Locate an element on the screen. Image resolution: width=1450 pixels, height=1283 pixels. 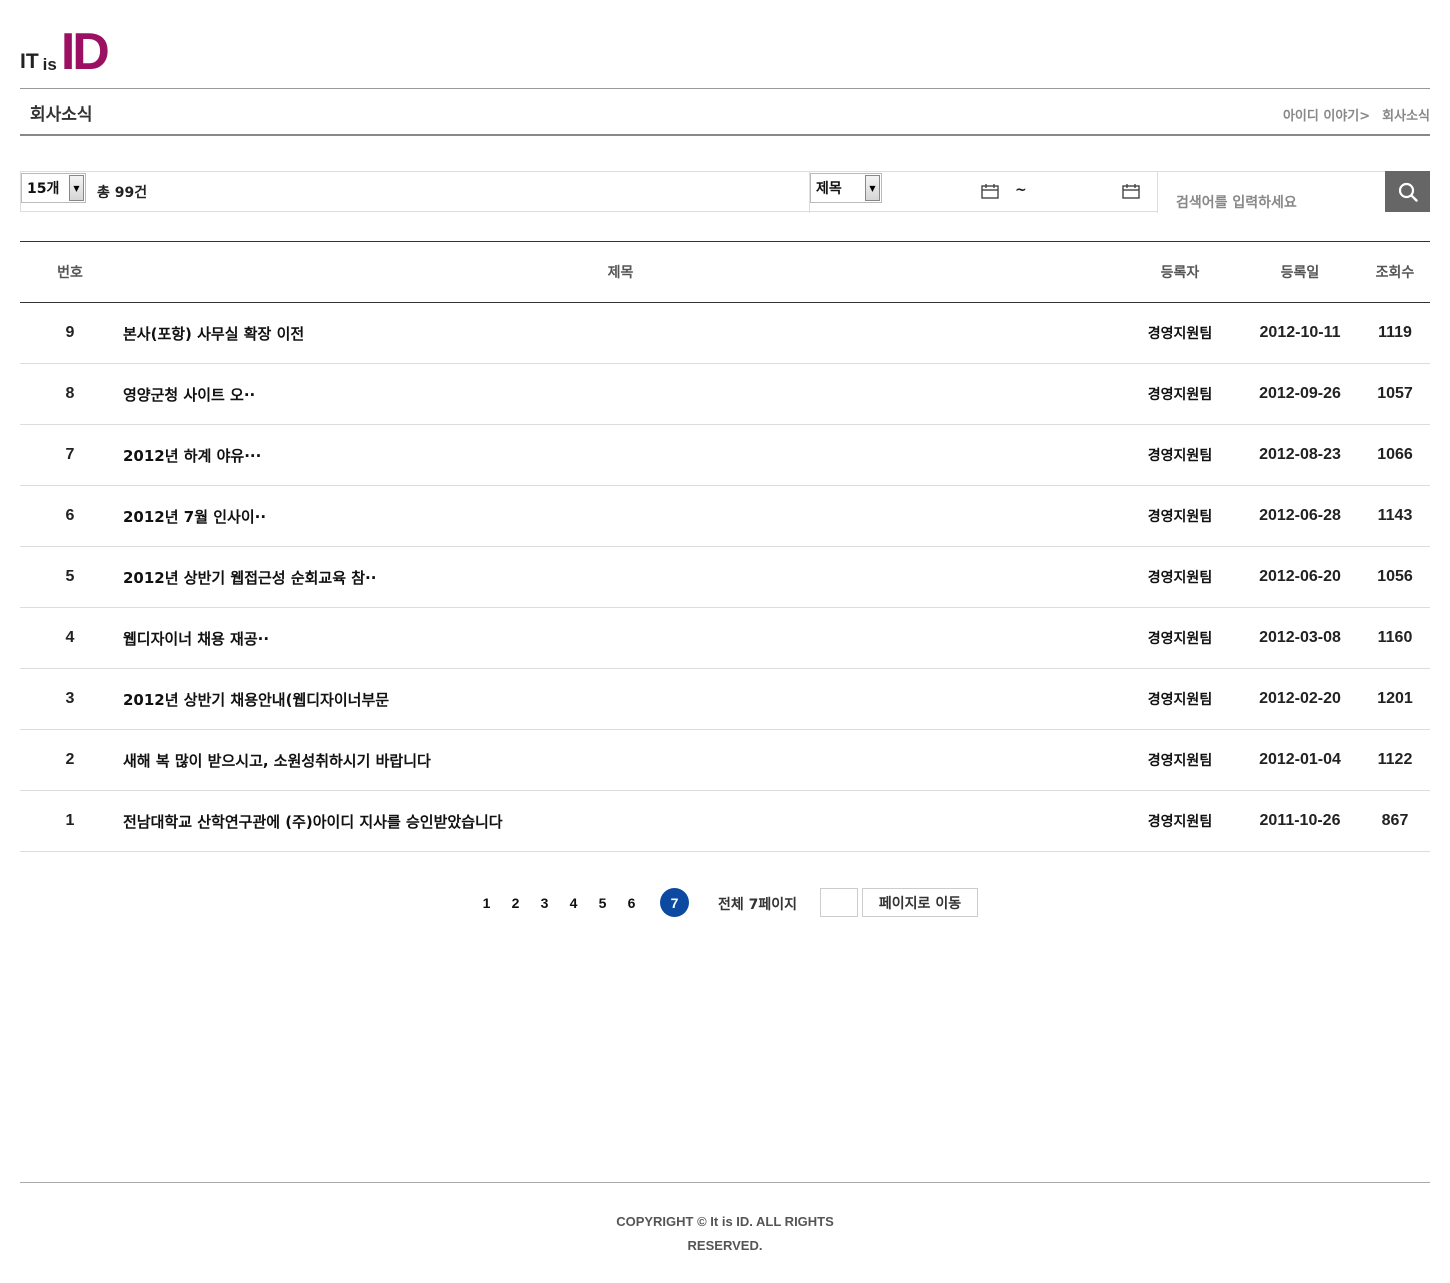
copyright-line-1: COPYRIGHT © It is ID. ALL RIGHTS is located at coordinates (725, 1221).